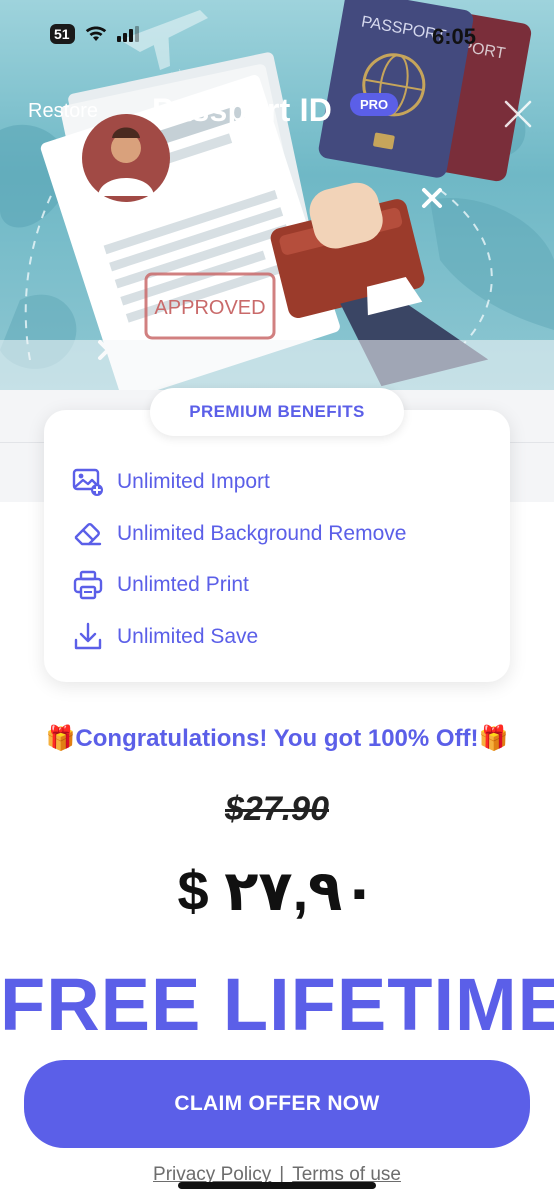 The height and width of the screenshot is (1200, 554). What do you see at coordinates (374, 104) in the screenshot?
I see `pro-badge: PRO` at bounding box center [374, 104].